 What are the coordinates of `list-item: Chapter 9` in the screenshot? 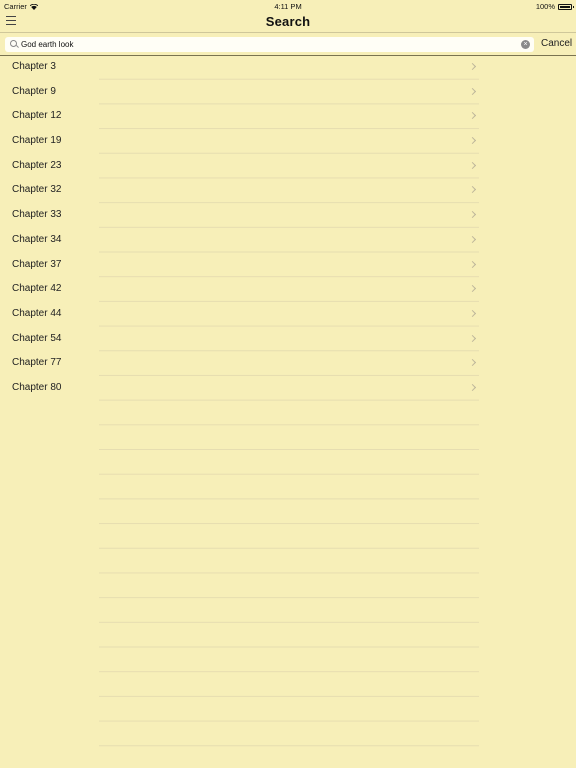 It's located at (288, 93).